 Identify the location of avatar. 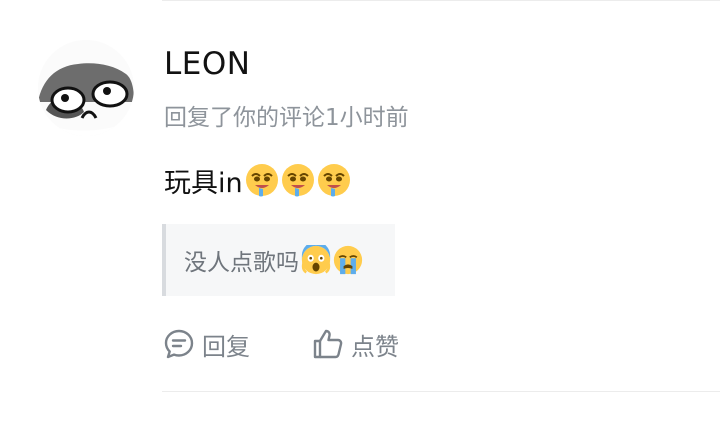
(86, 88).